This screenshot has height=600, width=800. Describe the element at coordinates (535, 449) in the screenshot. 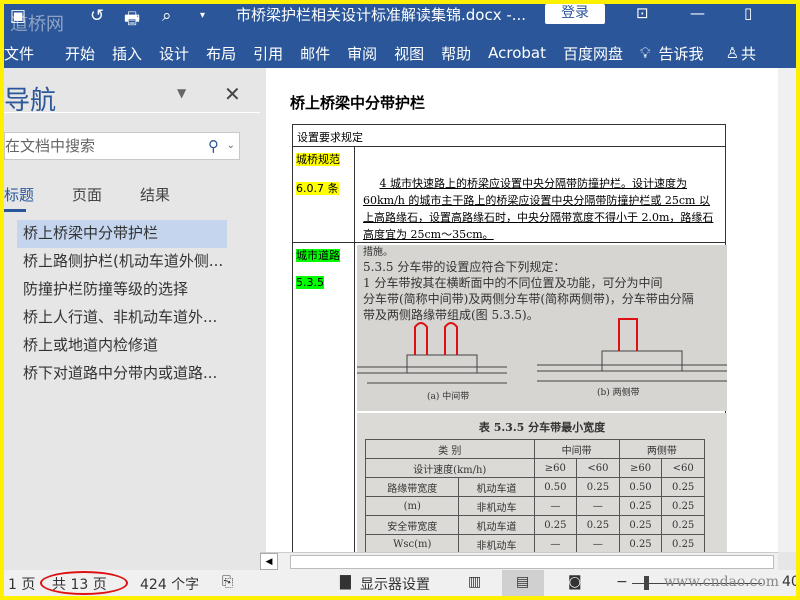

I see `table-row: 类 别 中间带 两侧带` at that location.